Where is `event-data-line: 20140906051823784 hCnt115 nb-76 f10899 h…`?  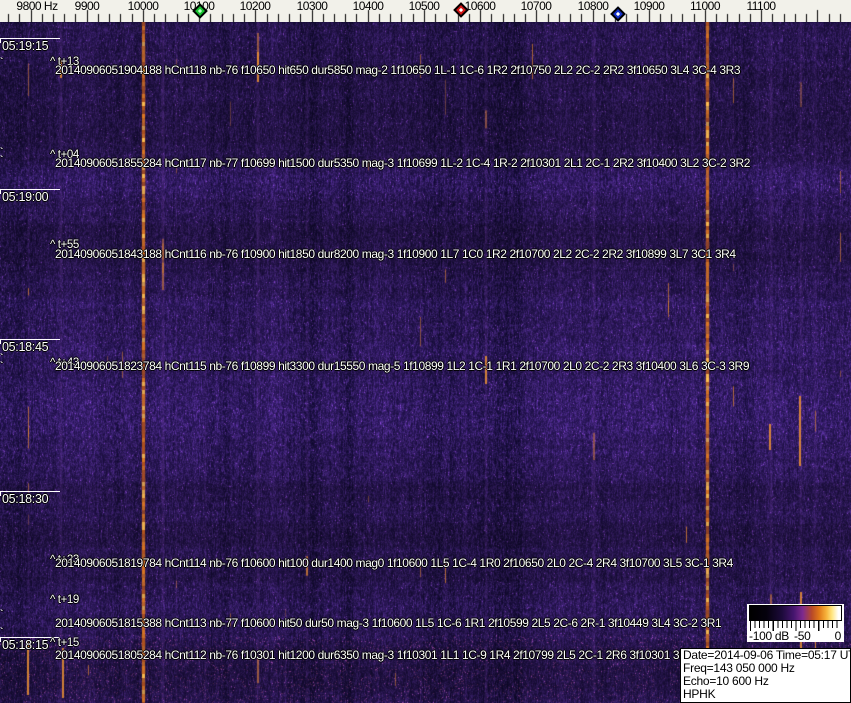
event-data-line: 20140906051823784 hCnt115 nb-76 f10899 h… is located at coordinates (402, 366).